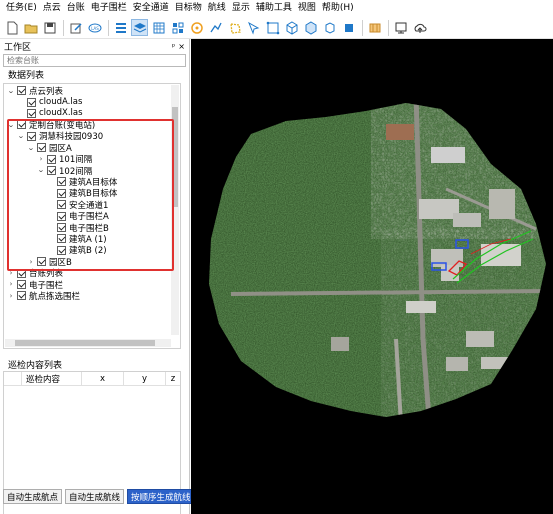  Describe the element at coordinates (78, 216) in the screenshot. I see `tree-item: 电子围栏A` at that location.